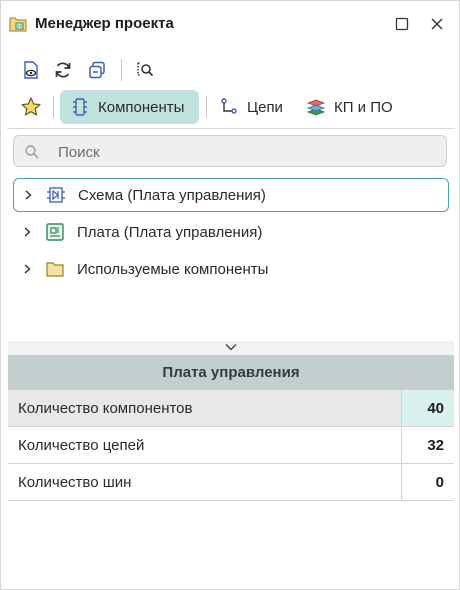  I want to click on table-row: Количество компонентов 40, so click(231, 408).